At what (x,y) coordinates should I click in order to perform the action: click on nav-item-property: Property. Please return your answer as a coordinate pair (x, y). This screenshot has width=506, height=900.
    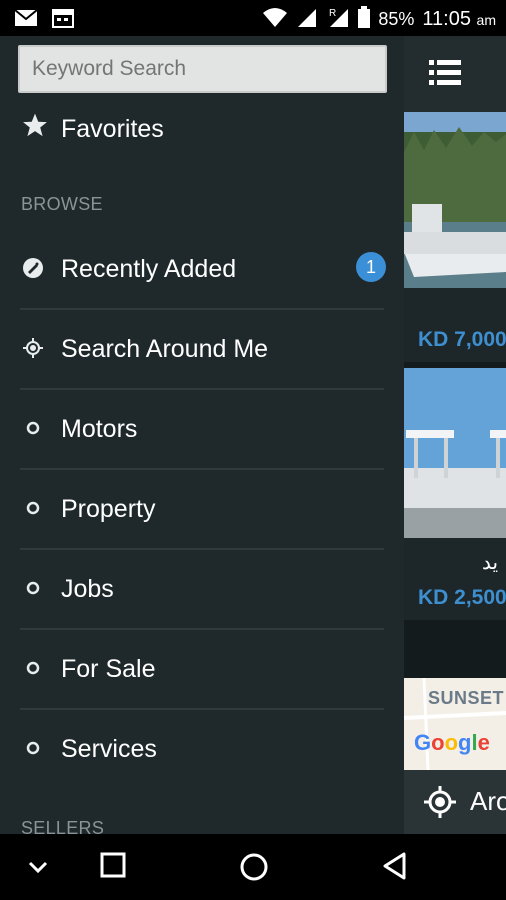
    Looking at the image, I should click on (202, 510).